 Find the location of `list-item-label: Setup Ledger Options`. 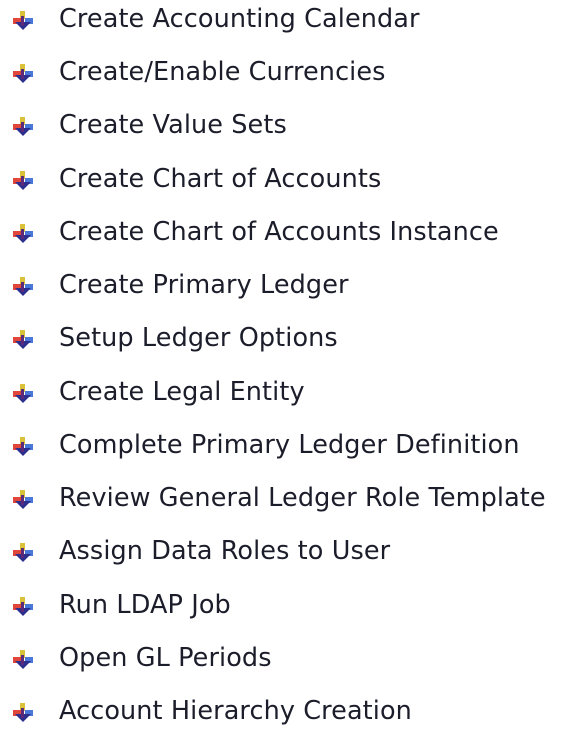

list-item-label: Setup Ledger Options is located at coordinates (198, 337).